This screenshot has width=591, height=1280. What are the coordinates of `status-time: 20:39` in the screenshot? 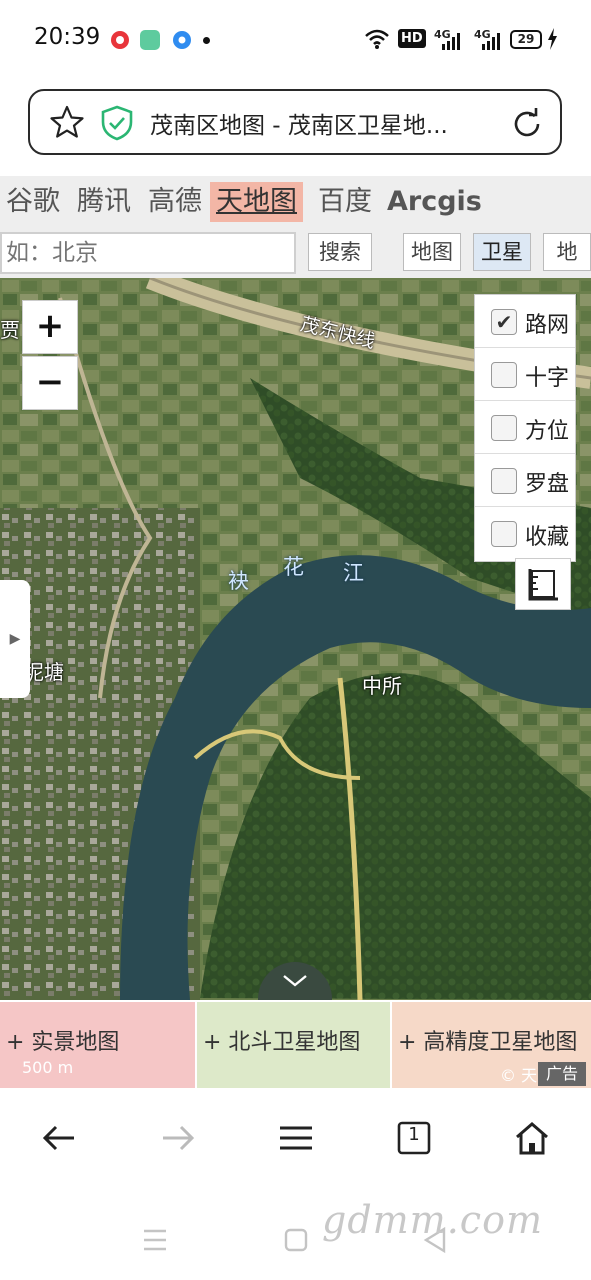 It's located at (67, 37).